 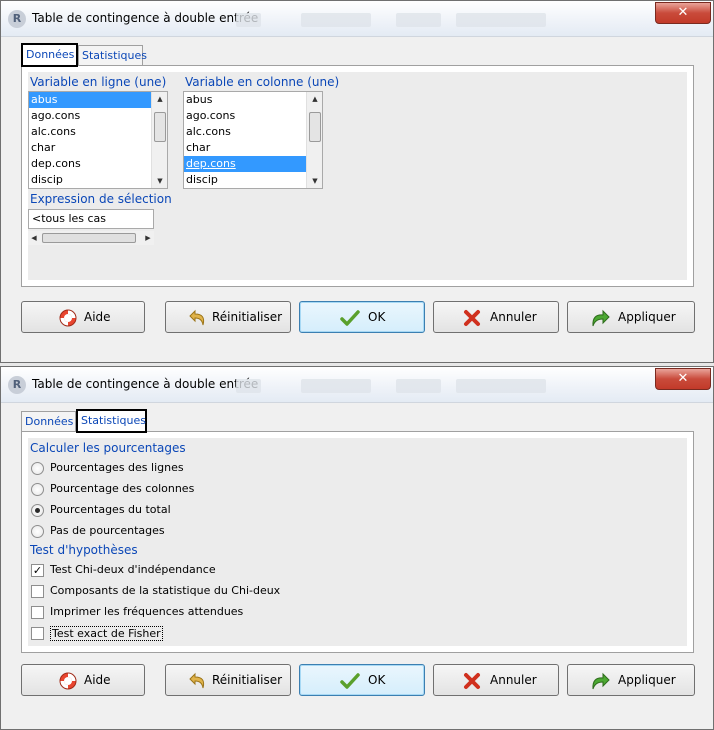 I want to click on column-variable-label: Variable en colonne (une), so click(x=262, y=82).